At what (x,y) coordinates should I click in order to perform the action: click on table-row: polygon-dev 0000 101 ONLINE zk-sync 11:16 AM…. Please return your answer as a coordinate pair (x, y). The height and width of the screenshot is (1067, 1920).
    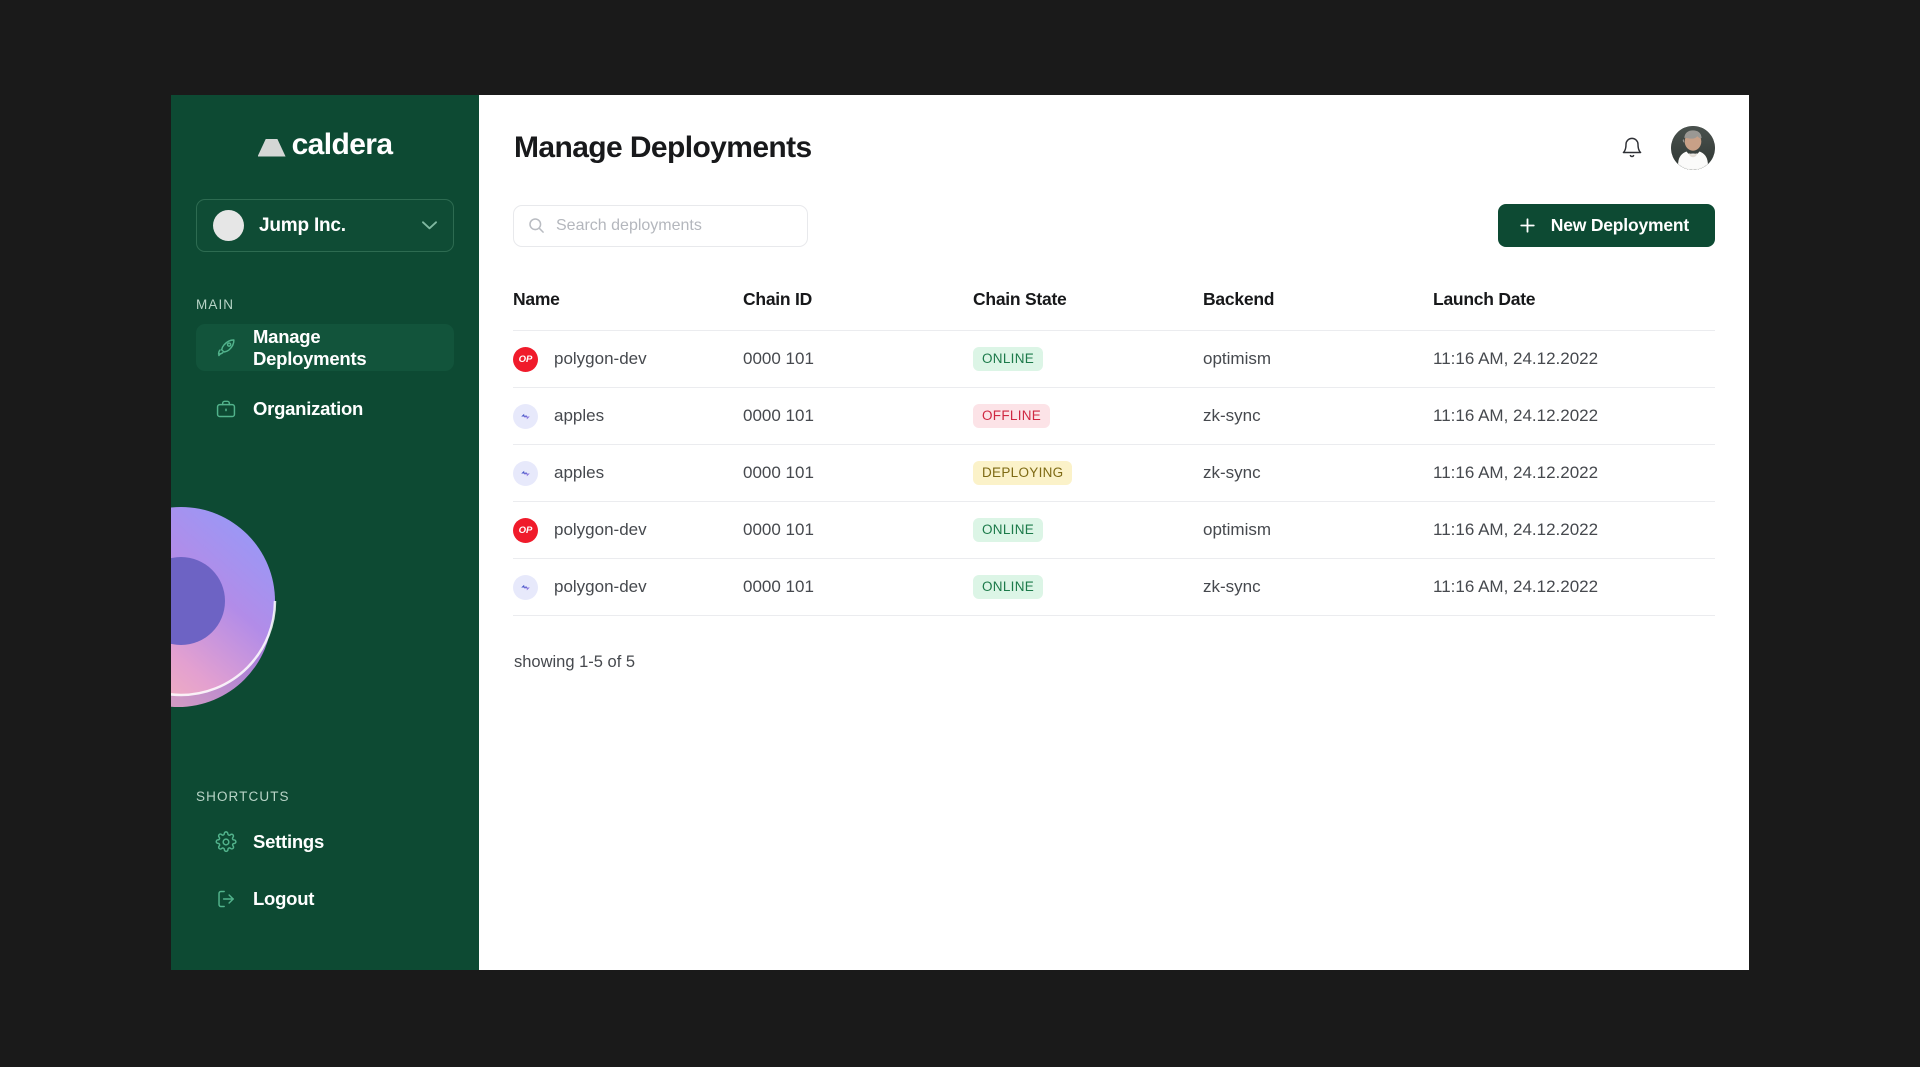
    Looking at the image, I should click on (1114, 587).